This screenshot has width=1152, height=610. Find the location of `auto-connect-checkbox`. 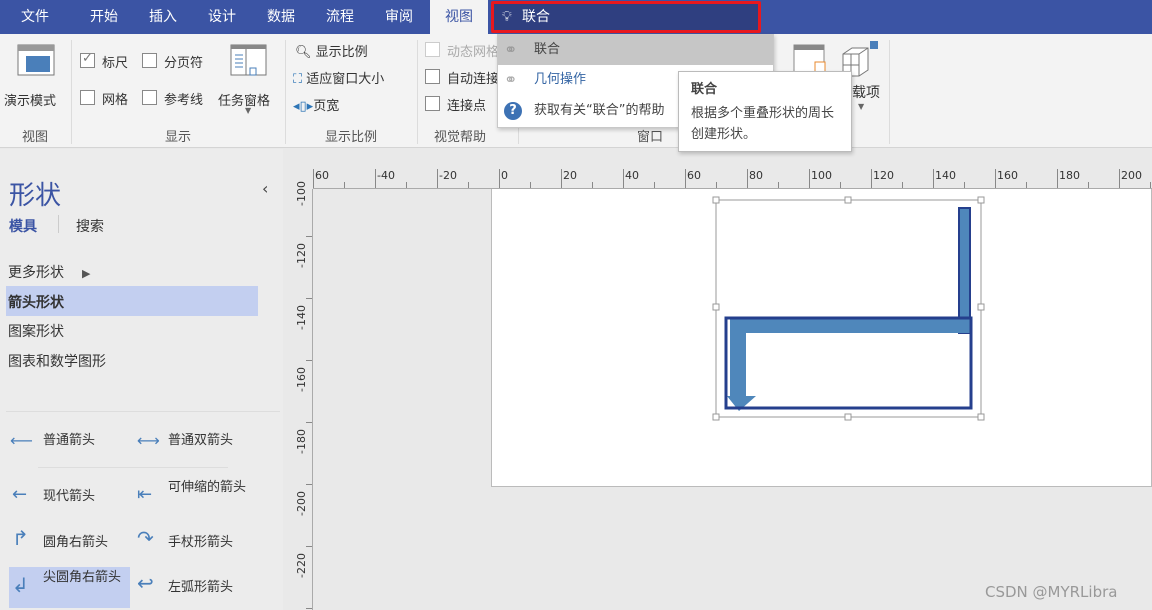

auto-connect-checkbox is located at coordinates (432, 76).